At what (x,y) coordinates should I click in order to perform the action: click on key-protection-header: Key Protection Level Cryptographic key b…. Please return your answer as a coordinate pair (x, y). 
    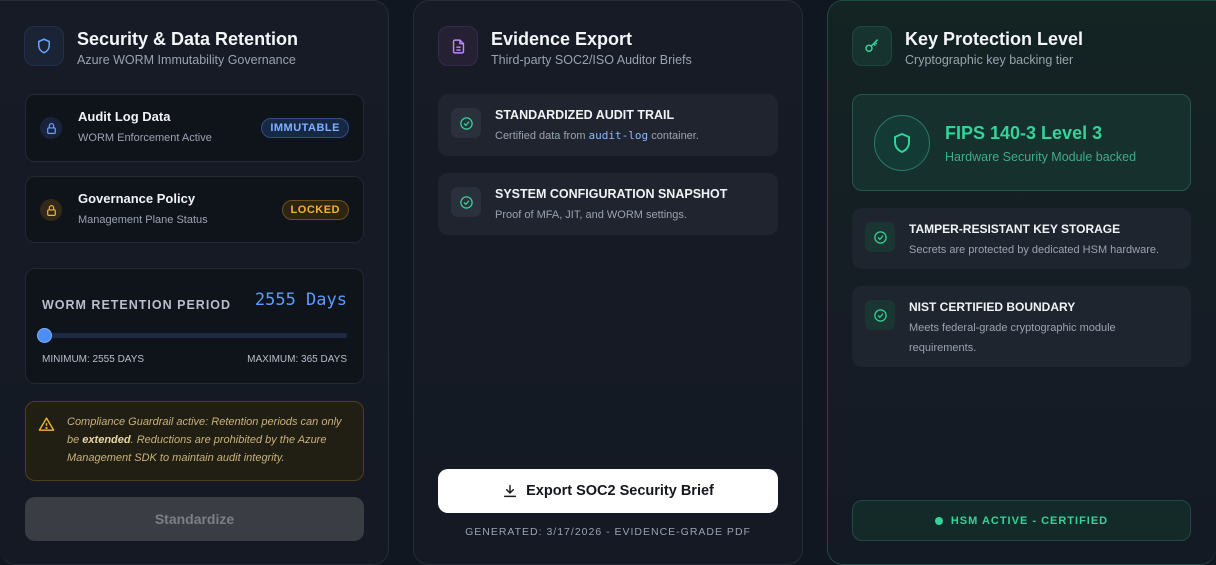
    Looking at the image, I should click on (967, 46).